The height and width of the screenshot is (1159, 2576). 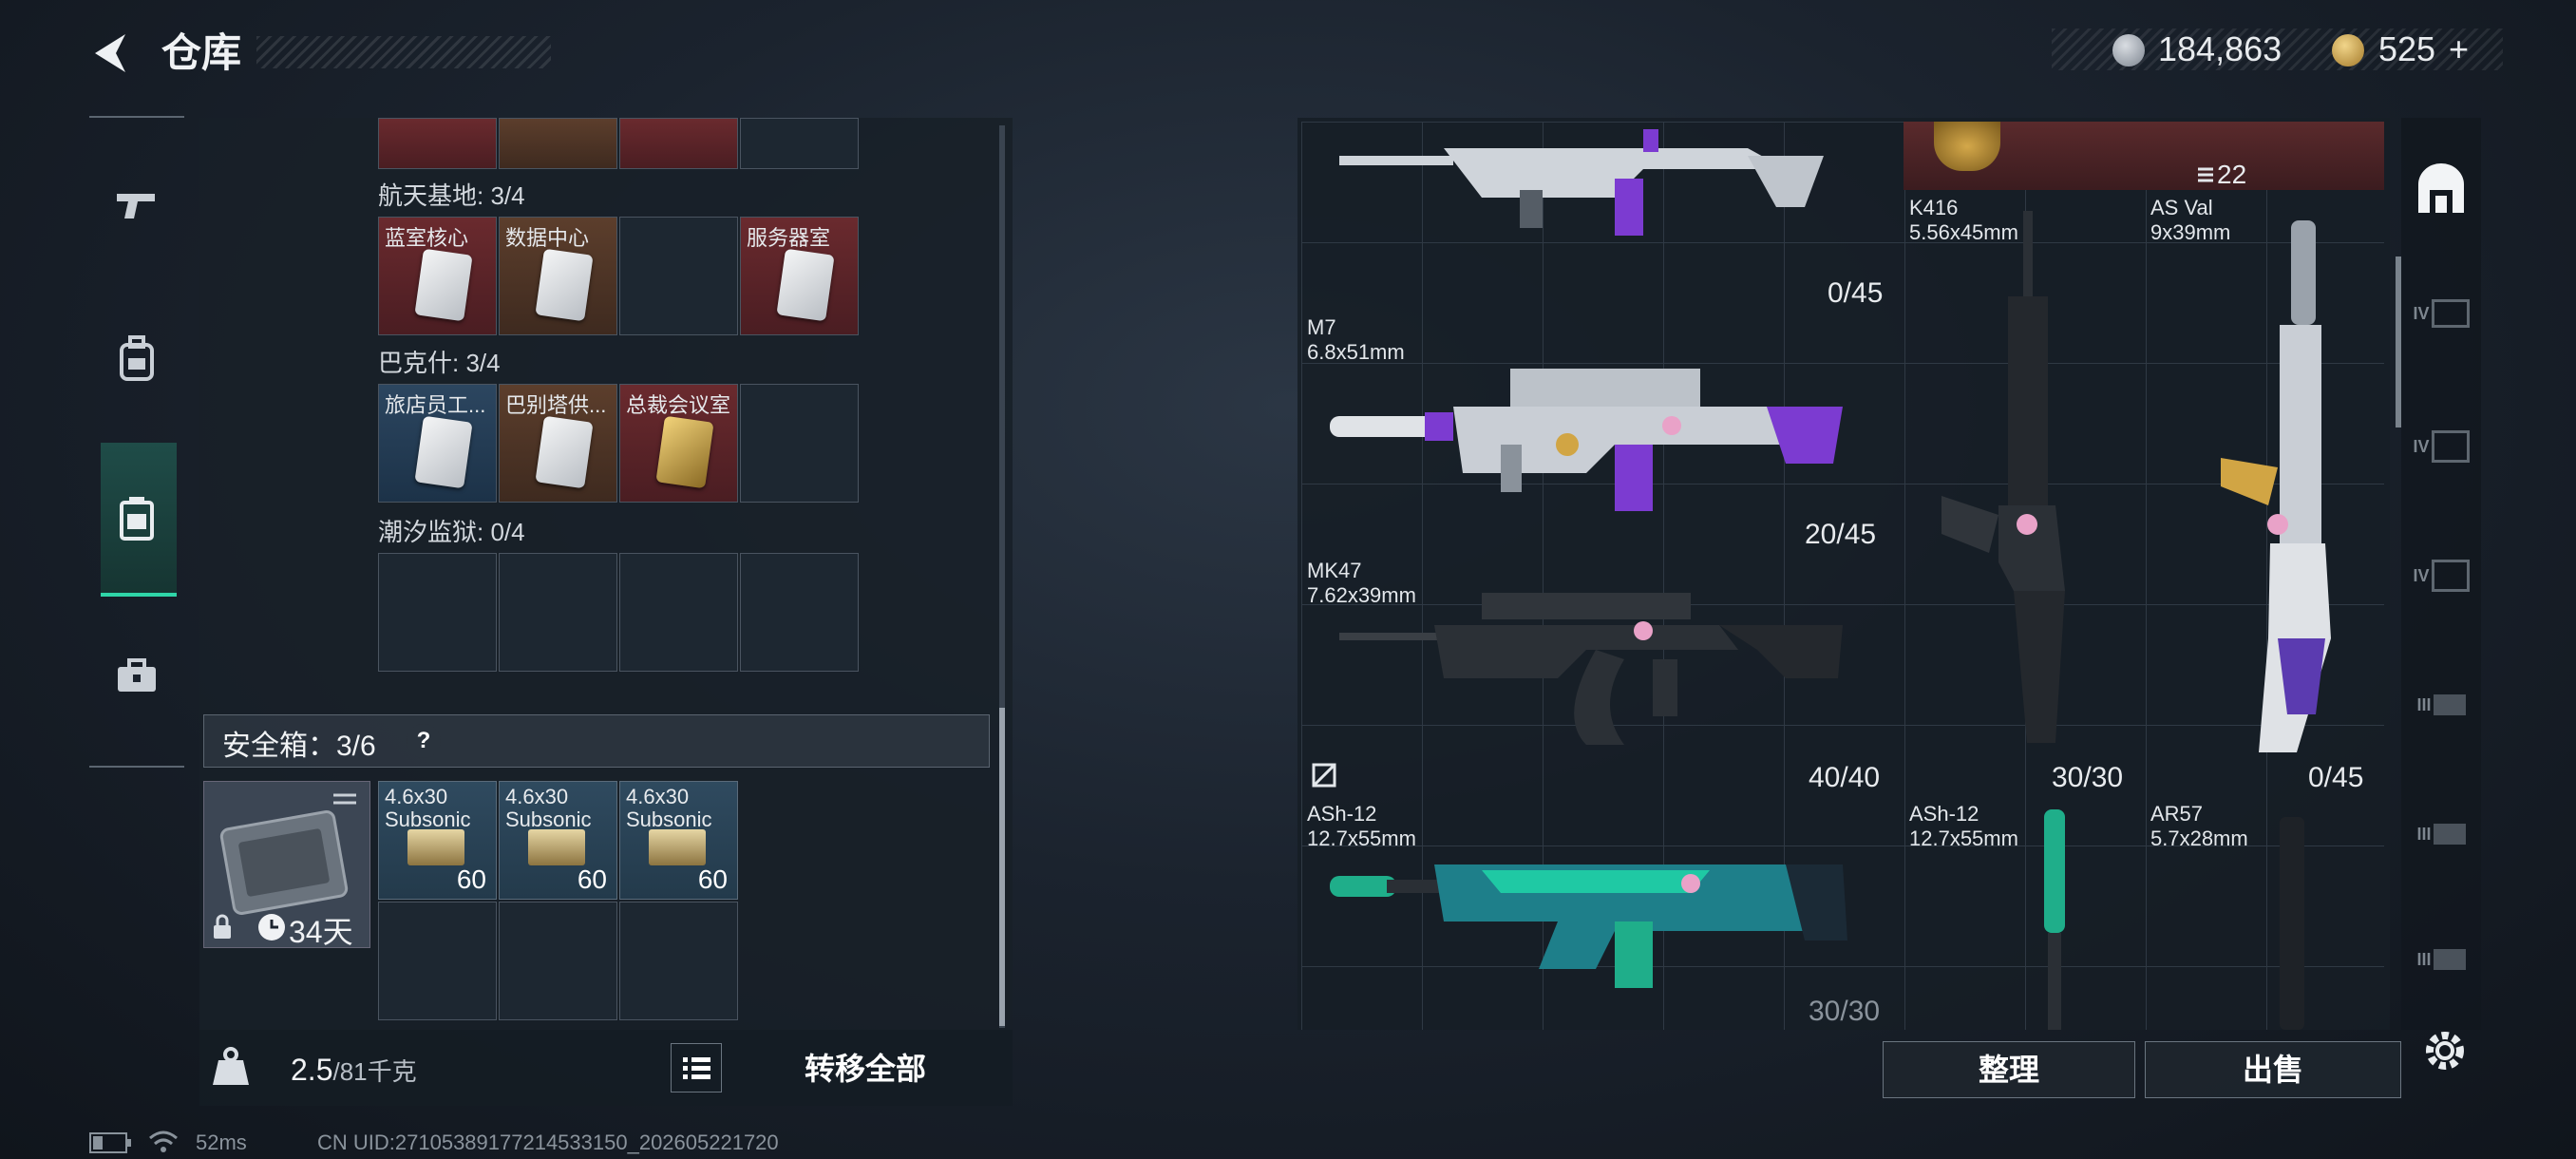 I want to click on right-nav-tab-4: III, so click(x=2441, y=704).